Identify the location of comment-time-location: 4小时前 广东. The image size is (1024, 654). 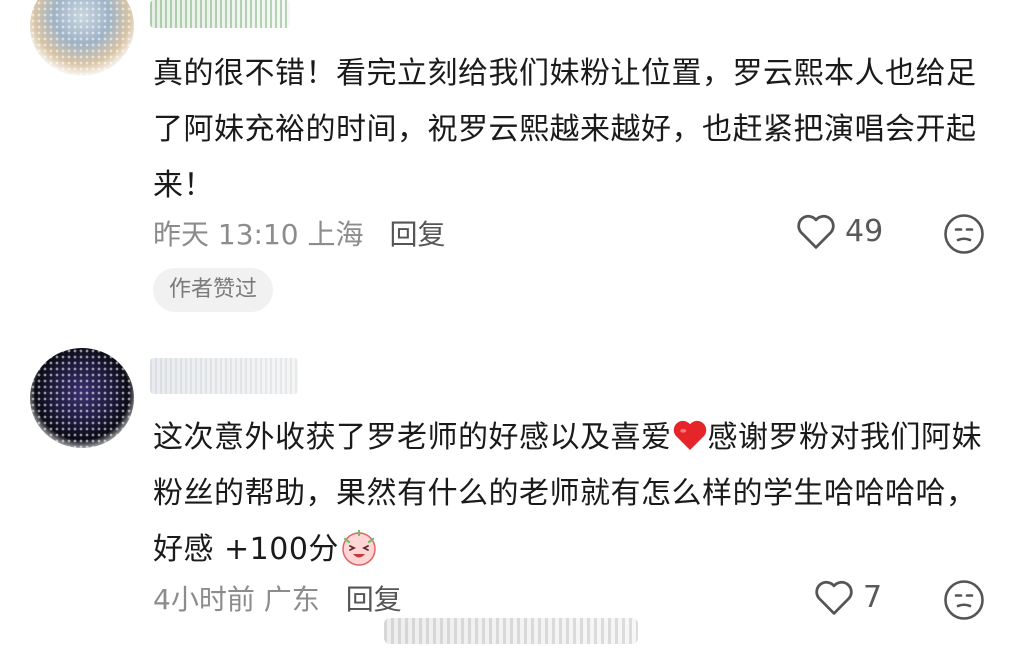
(236, 599).